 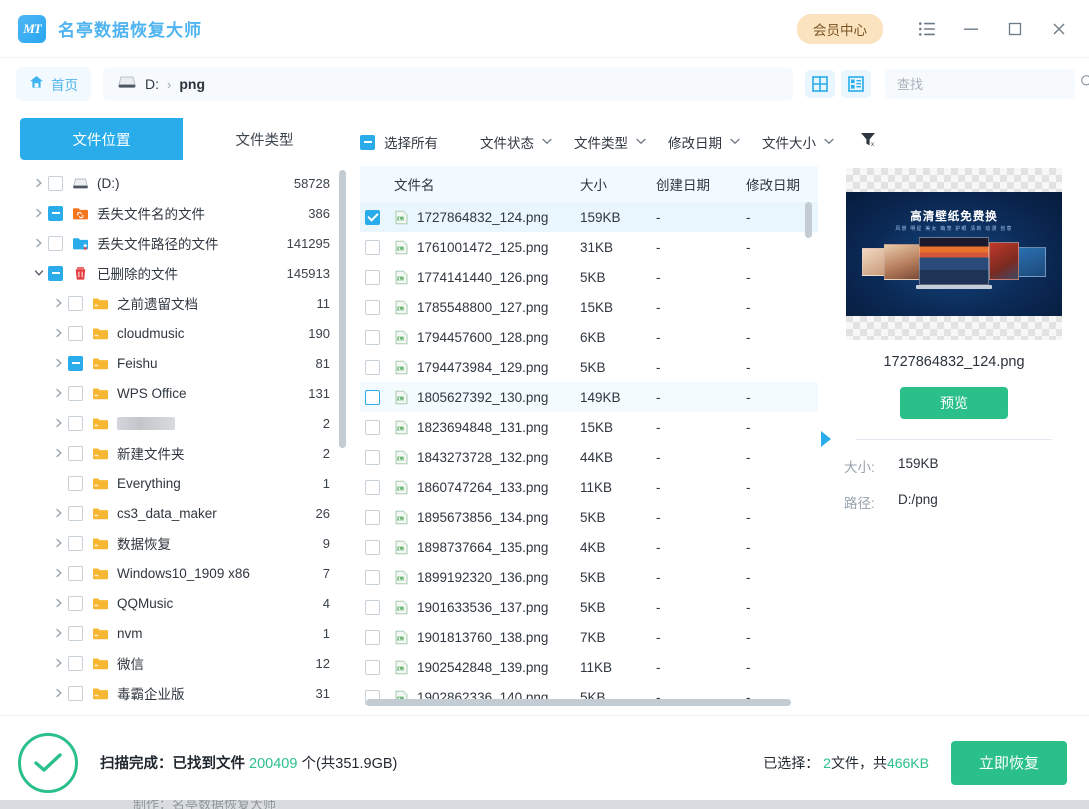 I want to click on grid-view-icon, so click(x=820, y=84).